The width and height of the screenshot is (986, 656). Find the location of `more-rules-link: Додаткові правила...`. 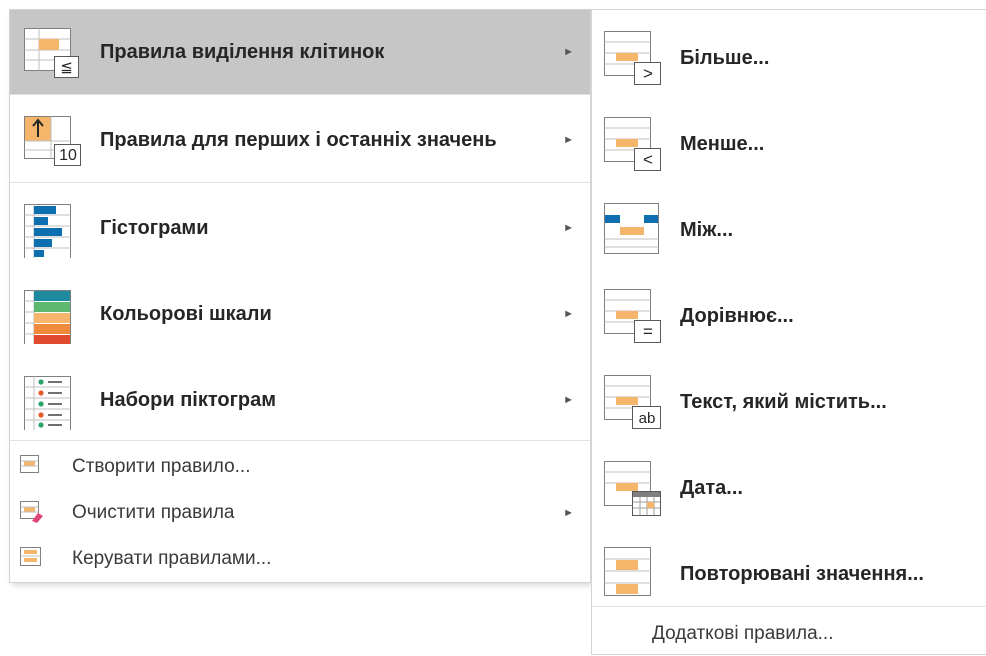

more-rules-link: Додаткові правила... is located at coordinates (742, 634).